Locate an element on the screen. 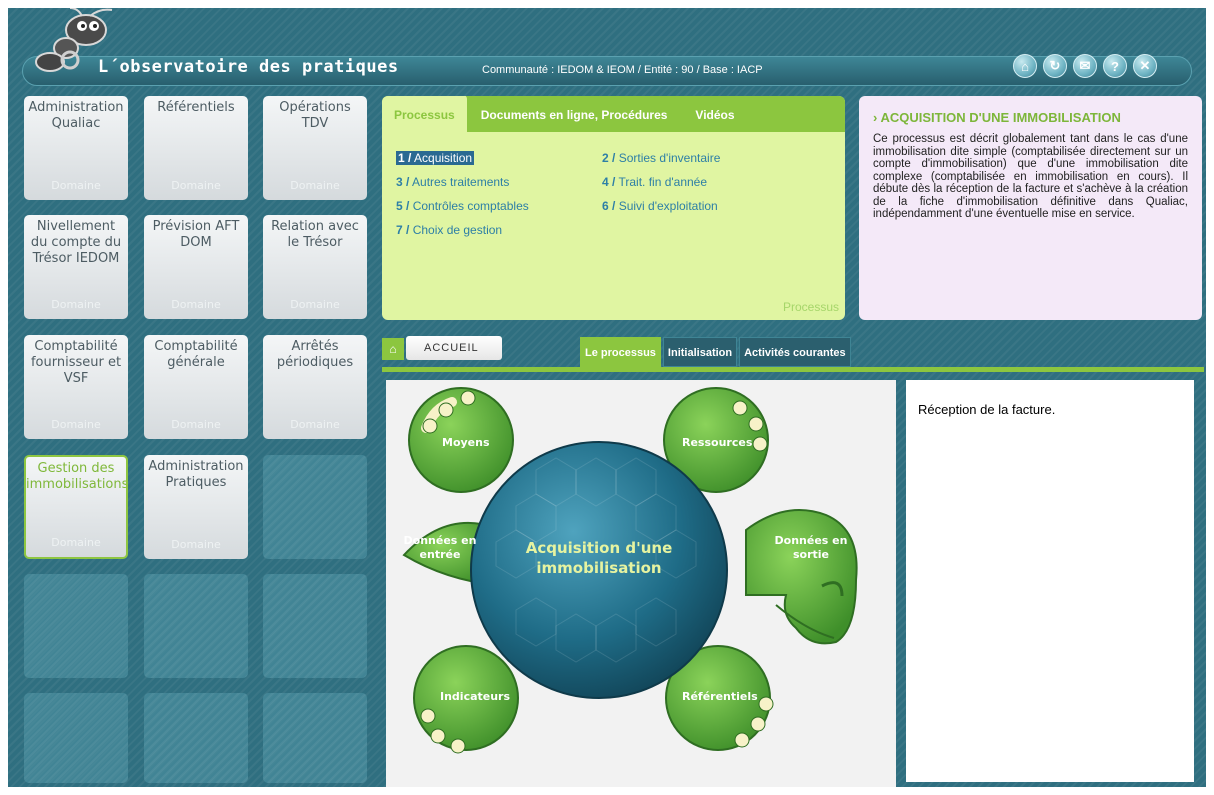  process-link-controles: 5 / Contrôles comptables is located at coordinates (462, 206).